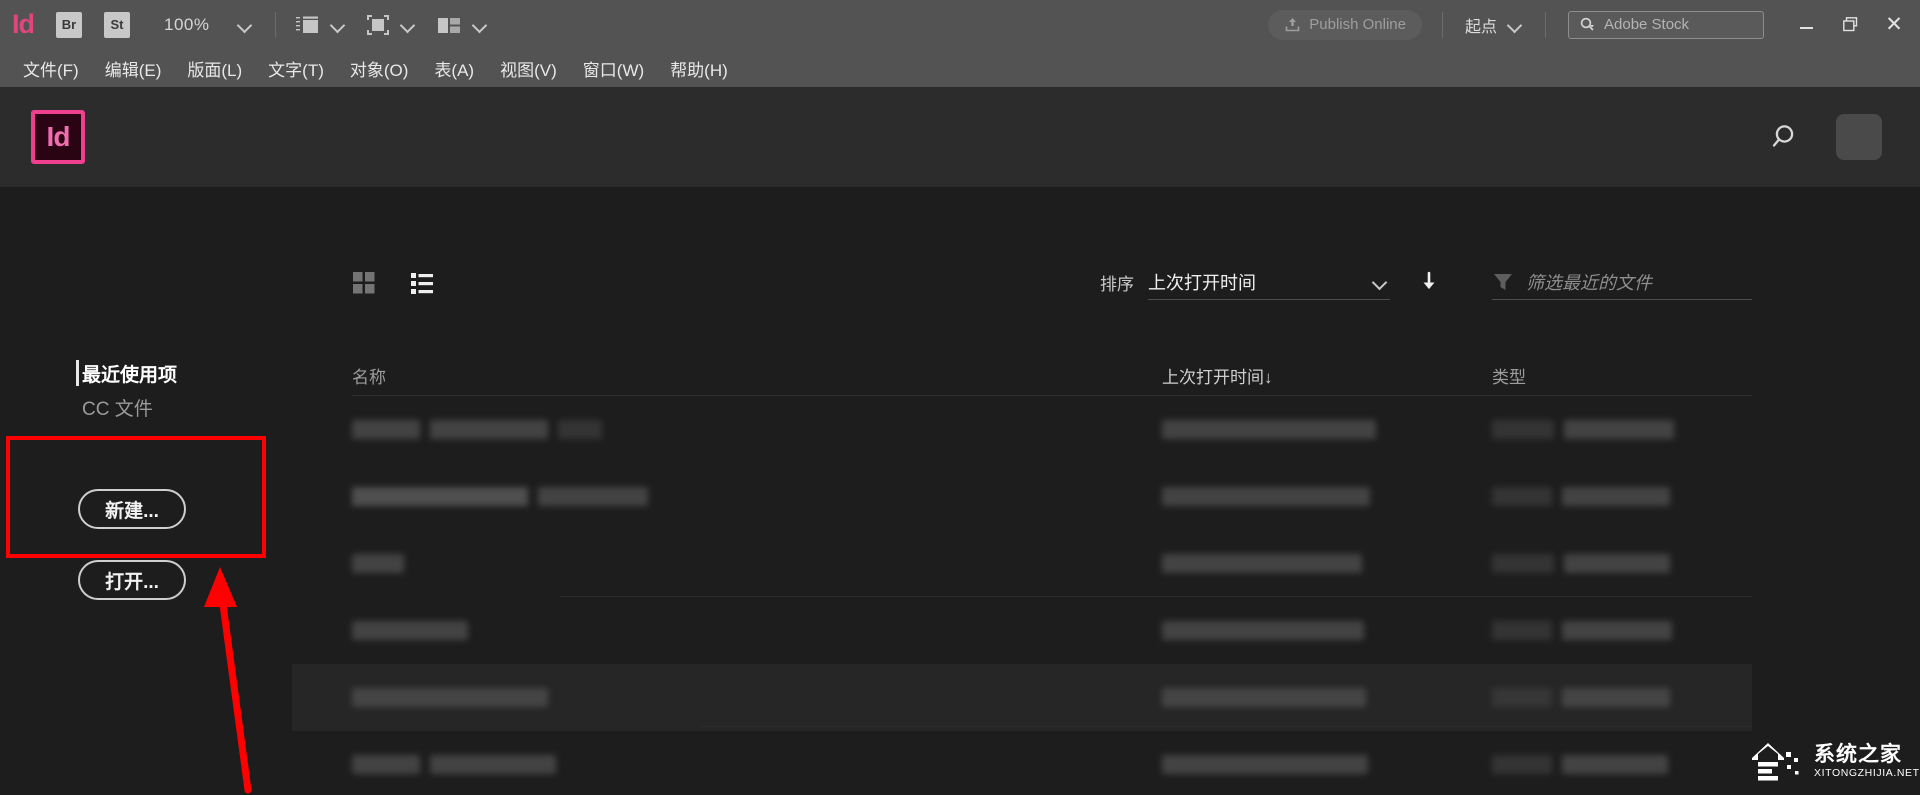 This screenshot has width=1920, height=795. Describe the element at coordinates (1327, 379) in the screenshot. I see `column-header-last-opened: 上次打开时间↓` at that location.